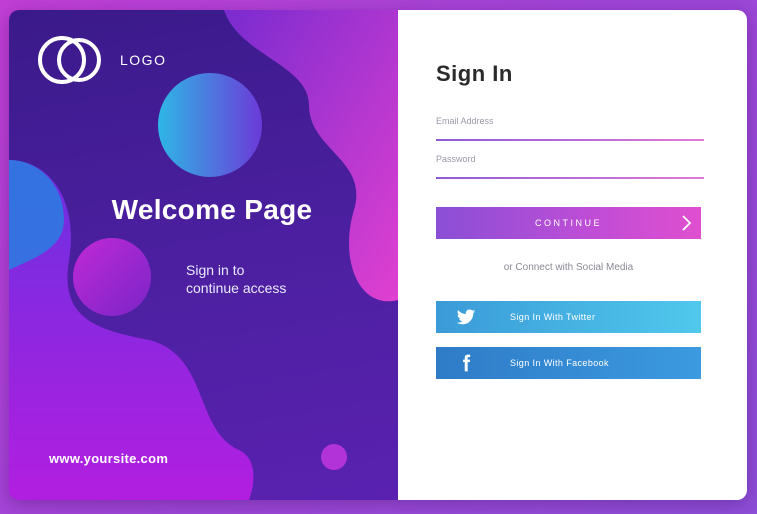  Describe the element at coordinates (465, 121) in the screenshot. I see `email-field-label: Email Address` at that location.